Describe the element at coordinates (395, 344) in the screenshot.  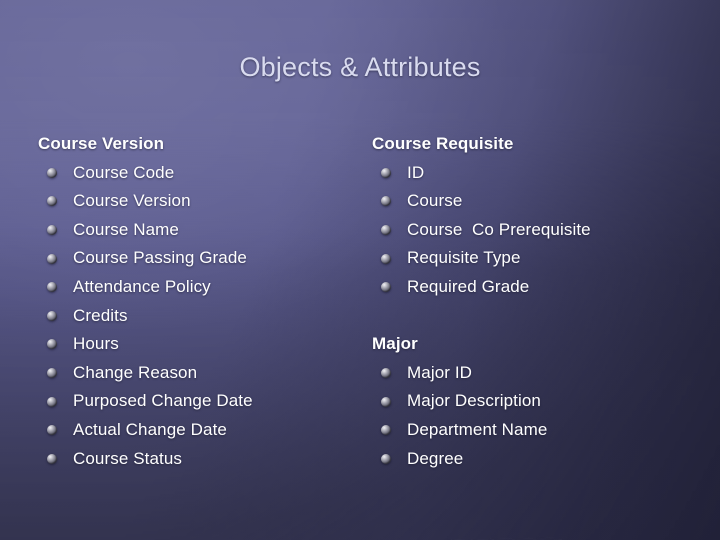
I see `group-heading: Major` at that location.